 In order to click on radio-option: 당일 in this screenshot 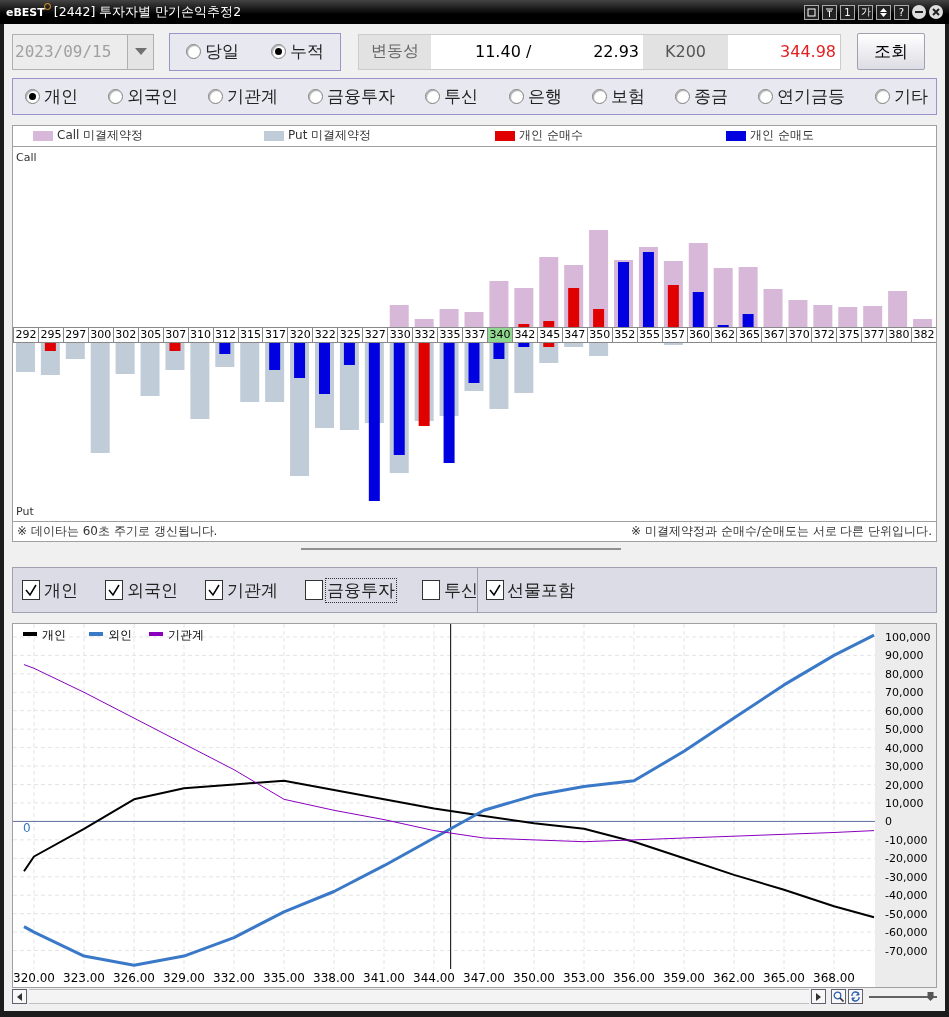, I will do `click(212, 51)`.